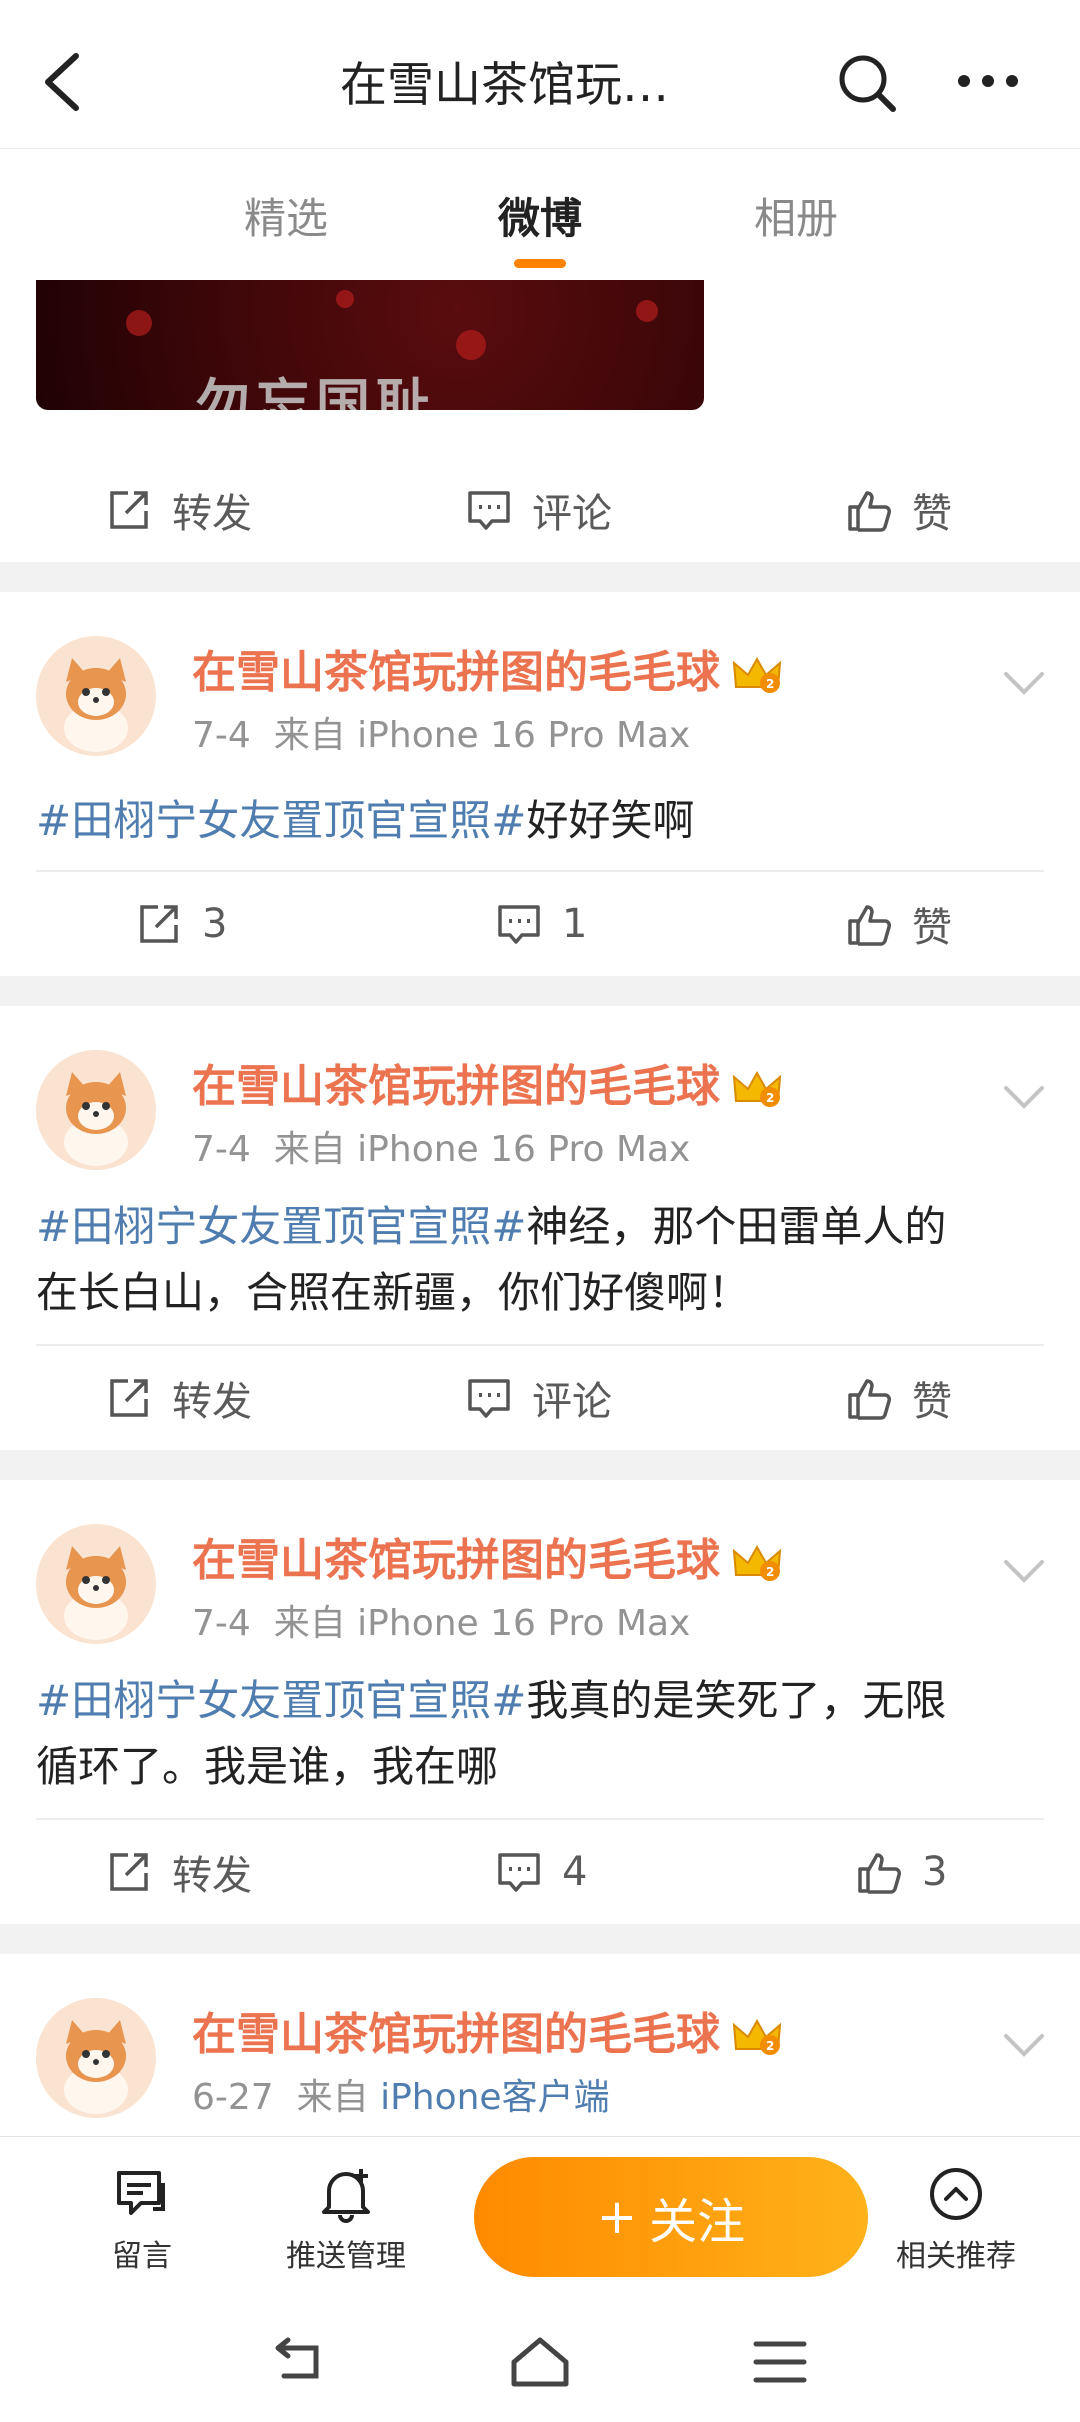 The width and height of the screenshot is (1080, 2422). I want to click on related-recommend-button: 相关推荐, so click(956, 2220).